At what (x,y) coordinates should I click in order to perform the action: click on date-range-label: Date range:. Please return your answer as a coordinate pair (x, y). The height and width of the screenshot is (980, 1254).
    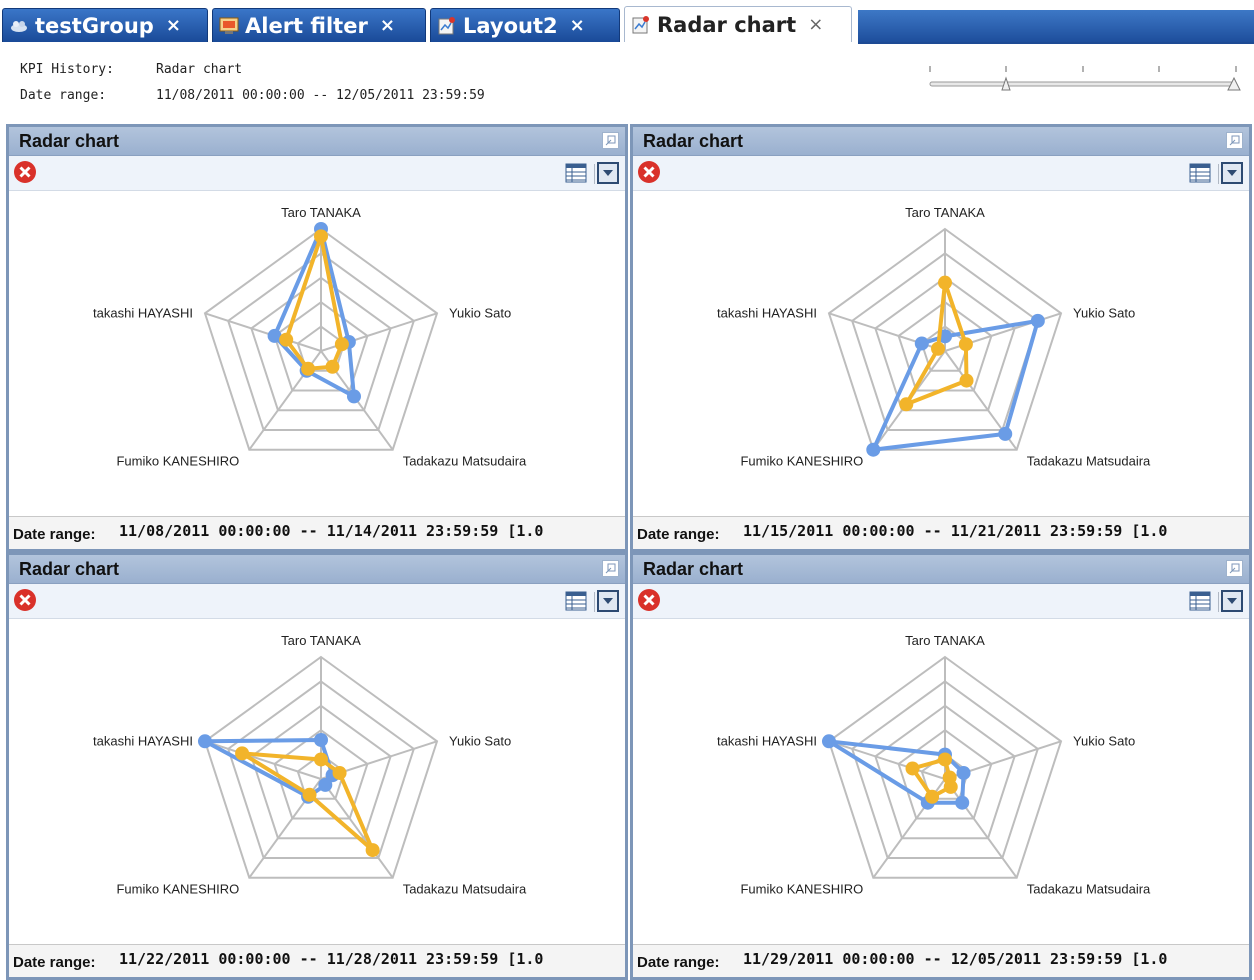
    Looking at the image, I should click on (63, 95).